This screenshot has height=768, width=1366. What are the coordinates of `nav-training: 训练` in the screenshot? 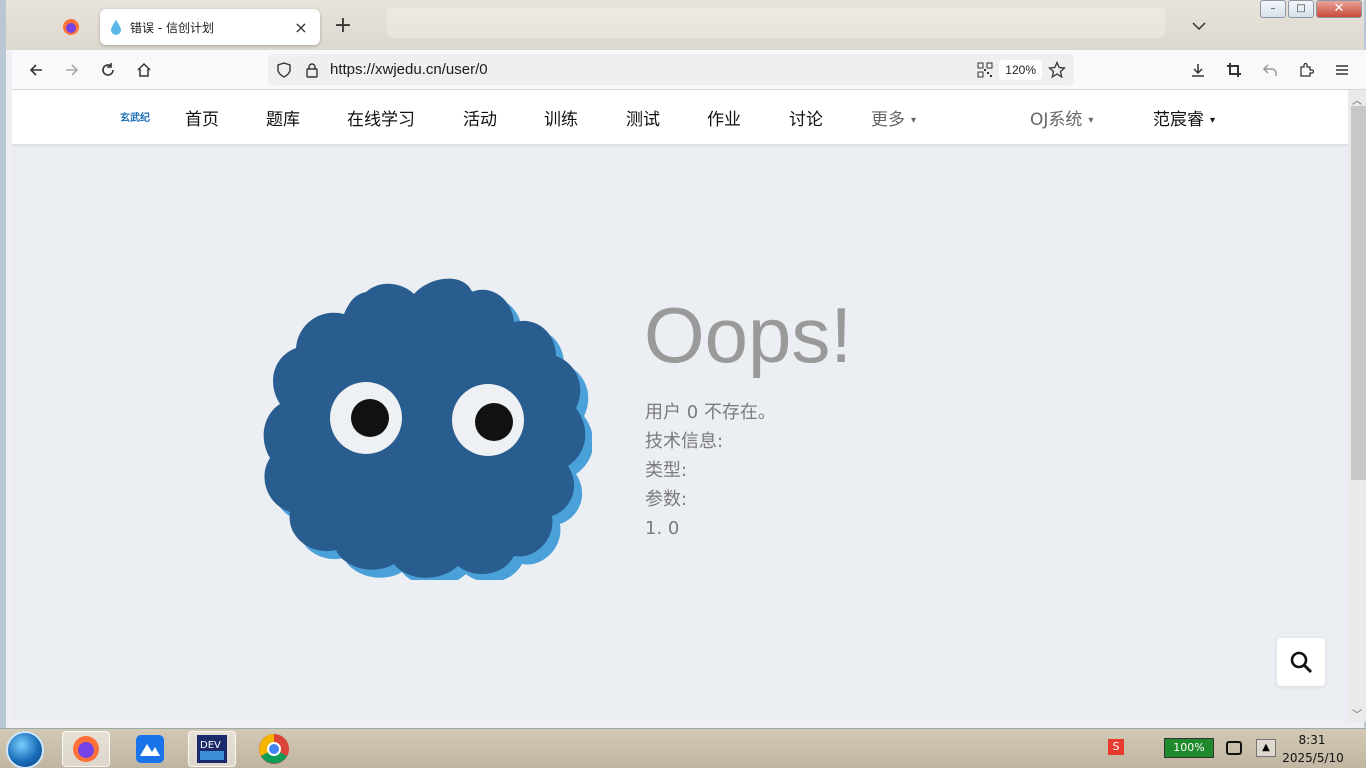 It's located at (561, 117).